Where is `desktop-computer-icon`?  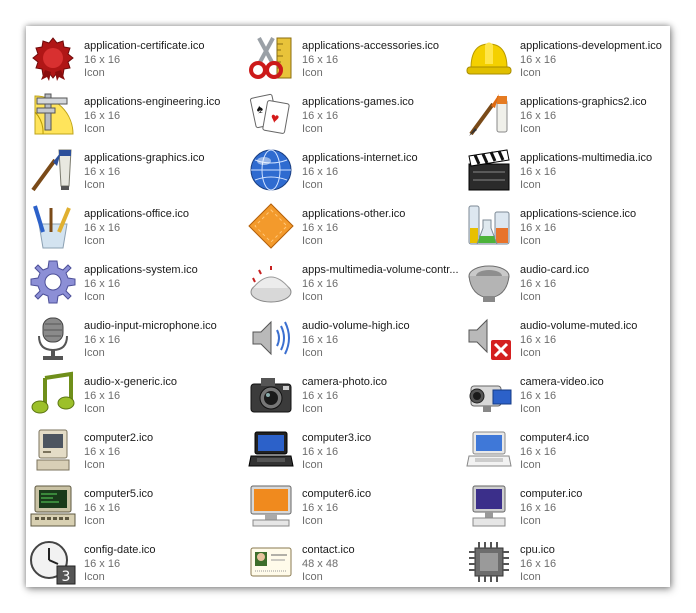 desktop-computer-icon is located at coordinates (489, 506).